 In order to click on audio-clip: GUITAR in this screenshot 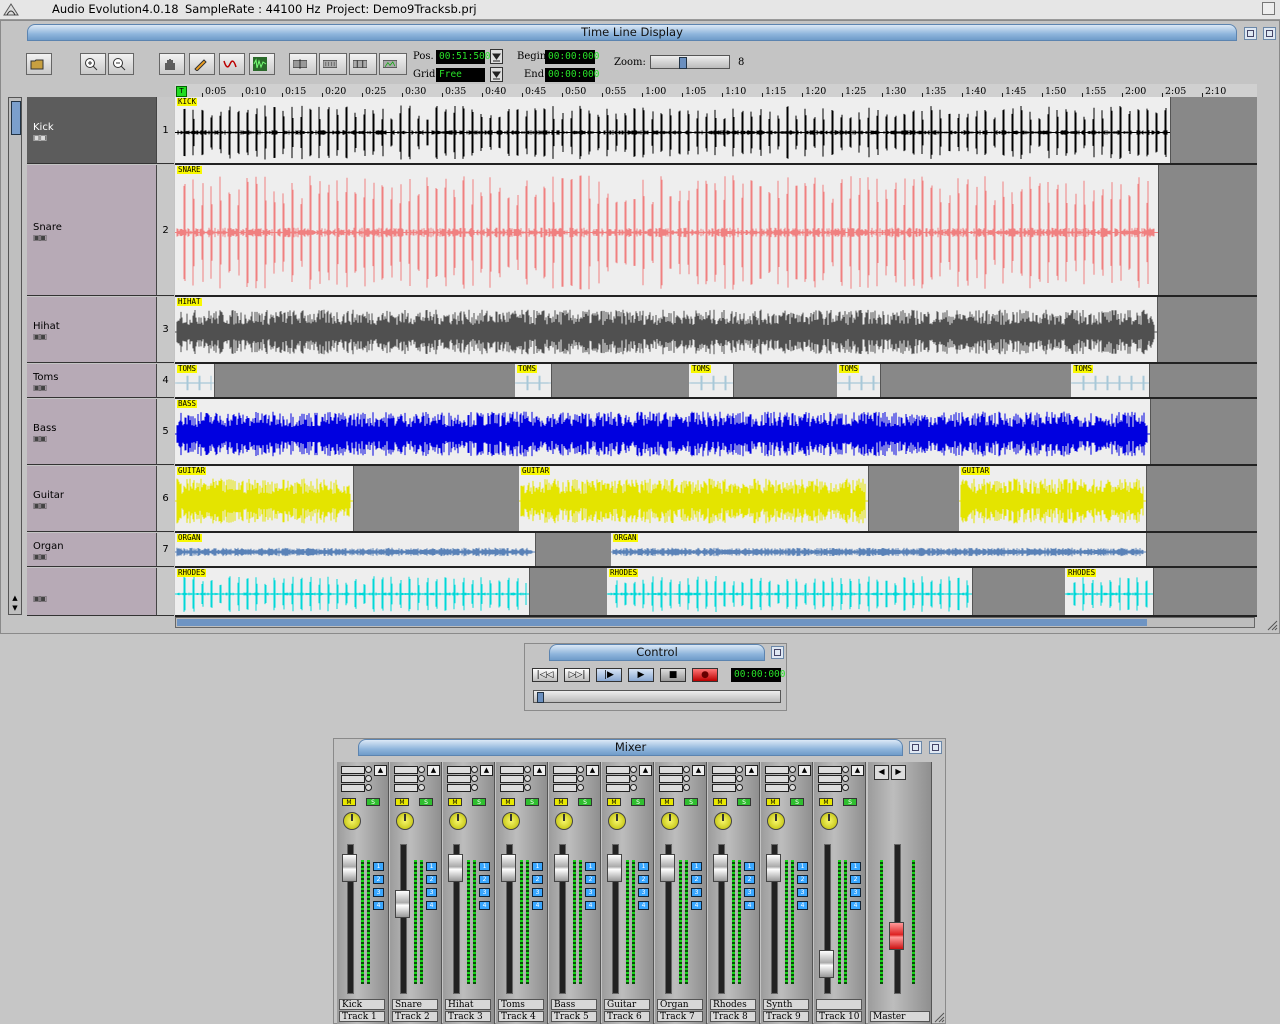, I will do `click(264, 498)`.